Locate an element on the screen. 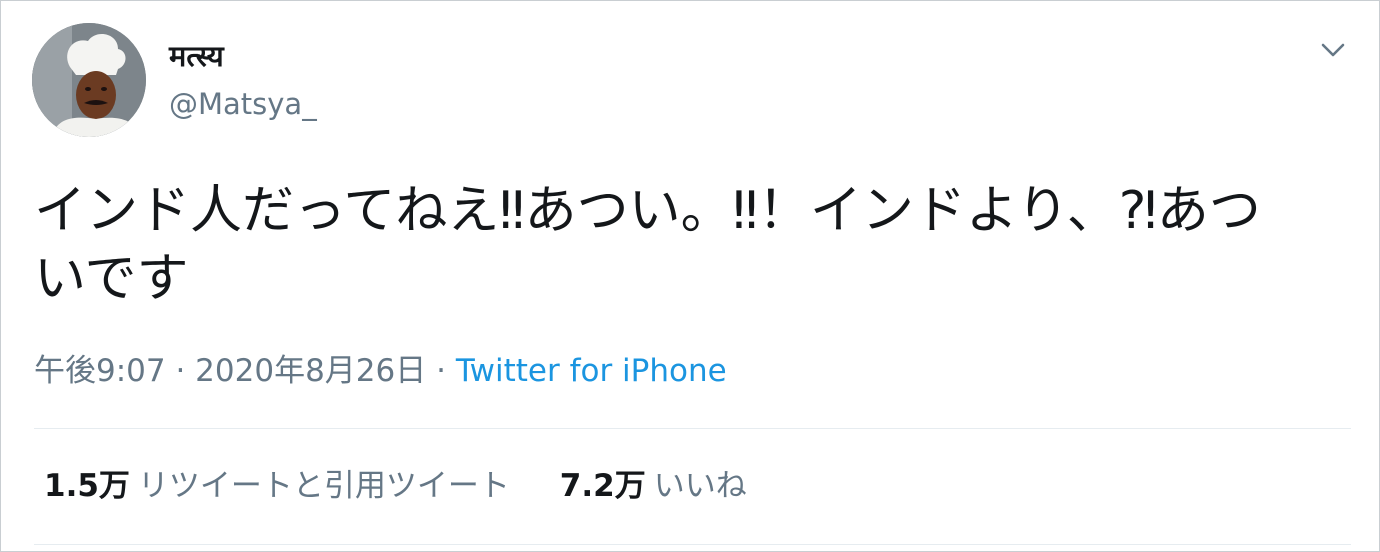 This screenshot has height=552, width=1380. chevron-down-icon is located at coordinates (1333, 50).